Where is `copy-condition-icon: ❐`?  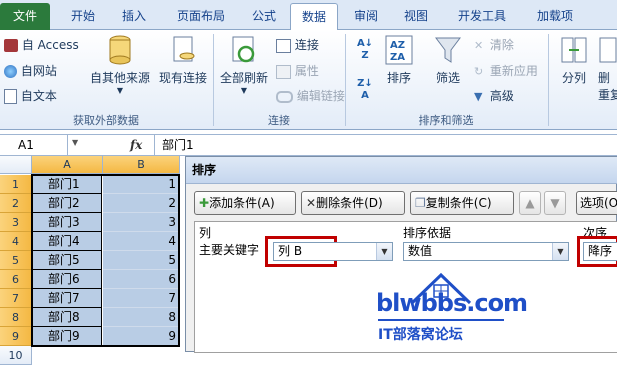
copy-condition-icon: ❐ is located at coordinates (420, 203).